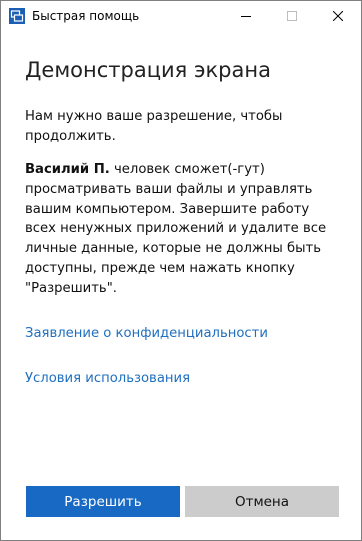  I want to click on terms-of-use-link: Условия использования, so click(107, 379).